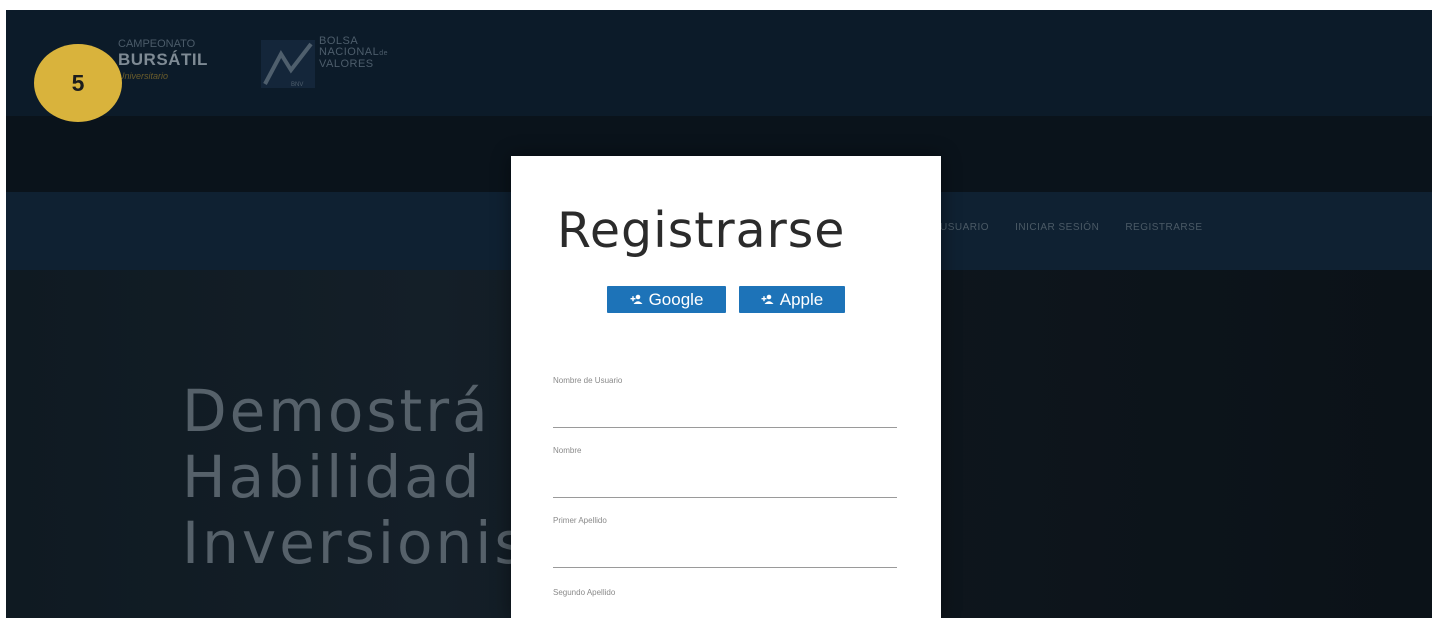 The width and height of the screenshot is (1438, 618). I want to click on chart-mark-icon: BNV, so click(288, 64).